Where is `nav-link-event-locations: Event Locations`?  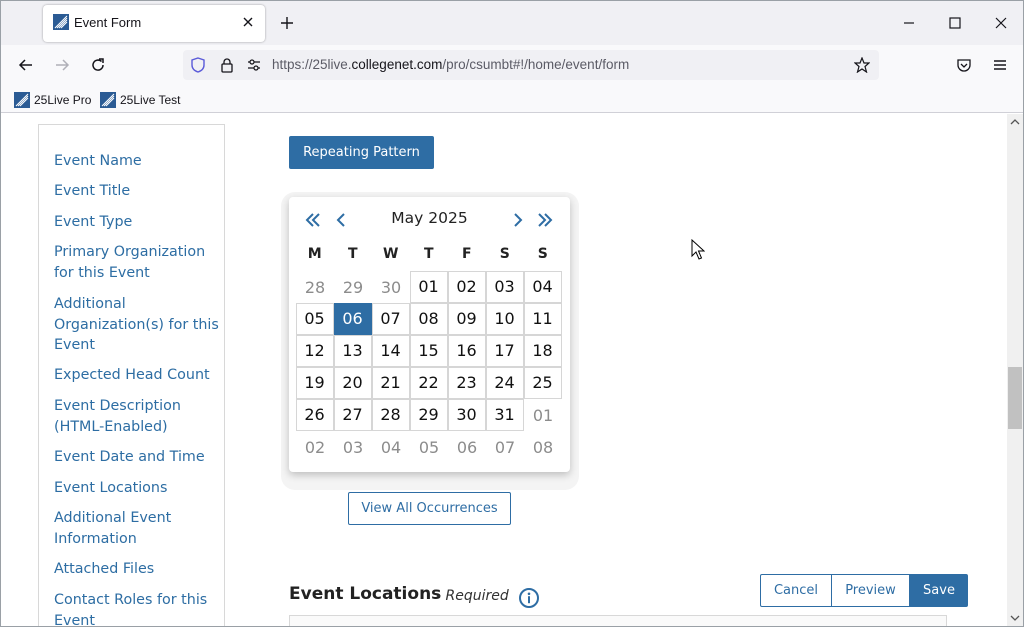
nav-link-event-locations: Event Locations is located at coordinates (136, 488).